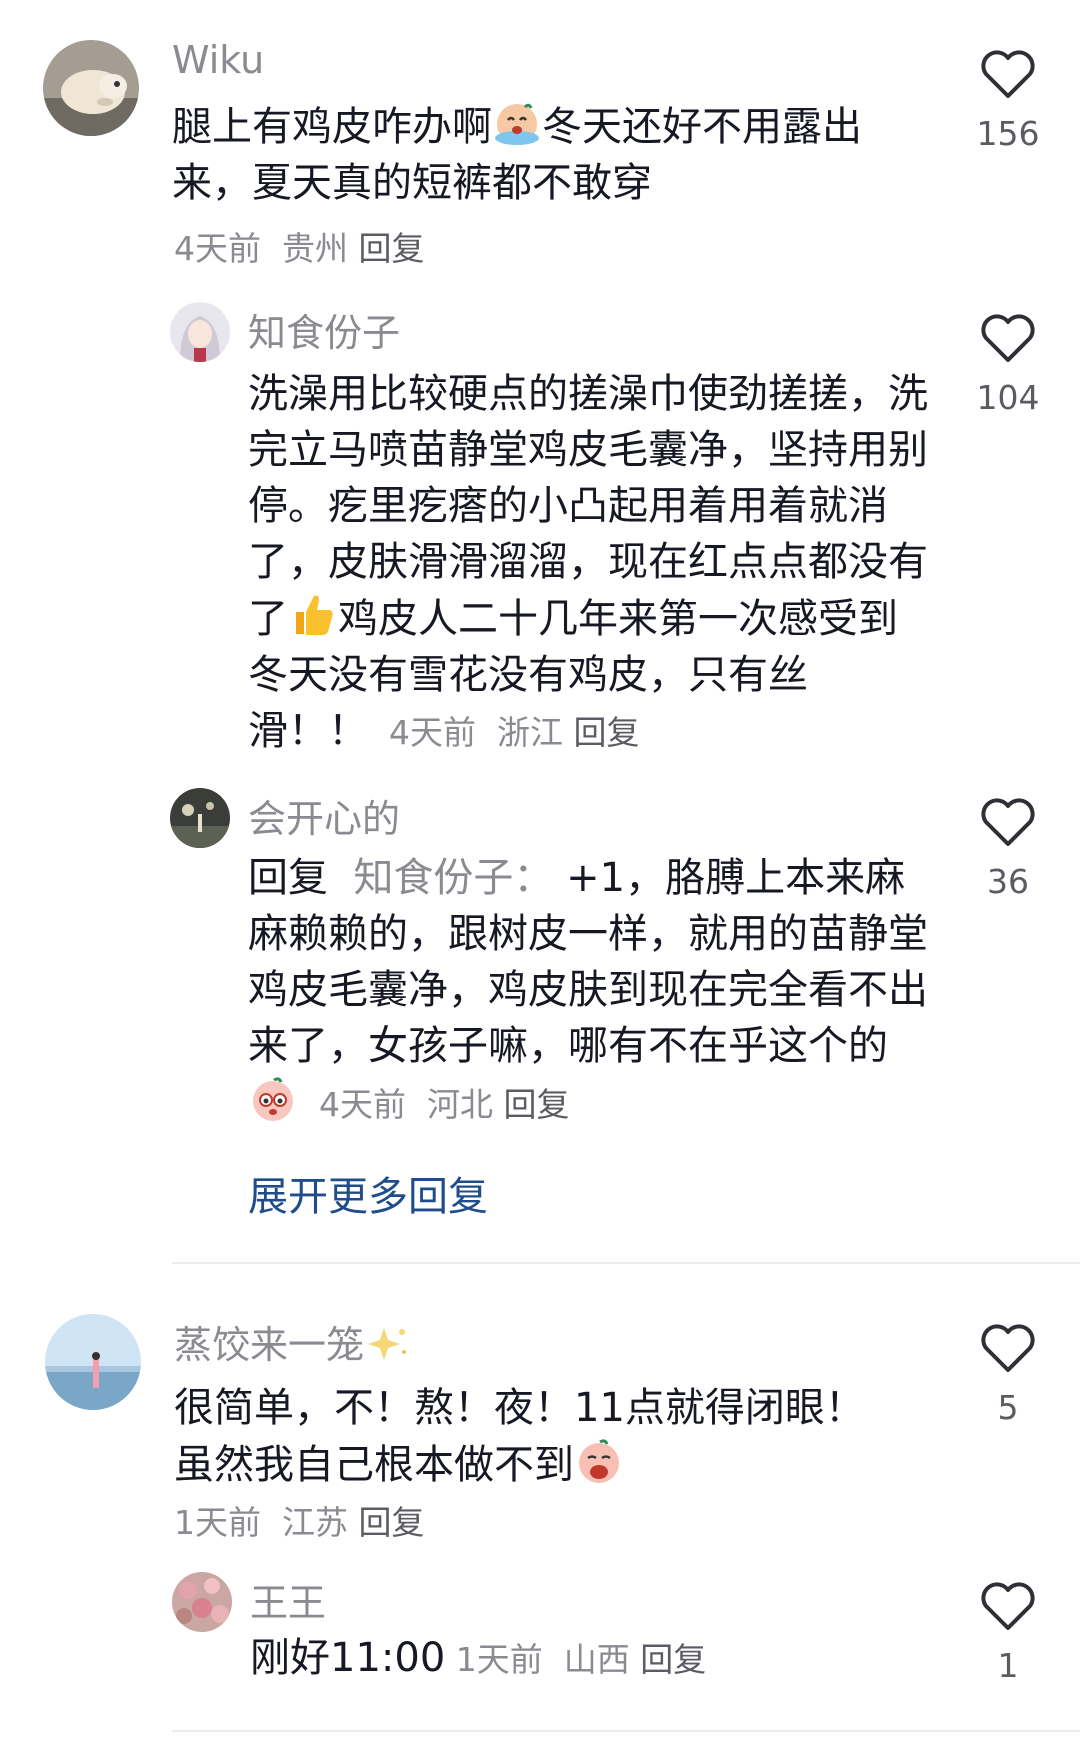 This screenshot has width=1080, height=1738. I want to click on comment-meta: 1天前 江苏 回复, so click(299, 1520).